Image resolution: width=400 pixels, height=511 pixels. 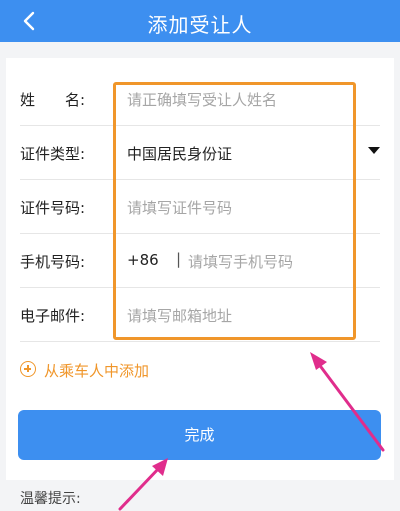 I want to click on email-label: 电子邮件:, so click(x=53, y=316).